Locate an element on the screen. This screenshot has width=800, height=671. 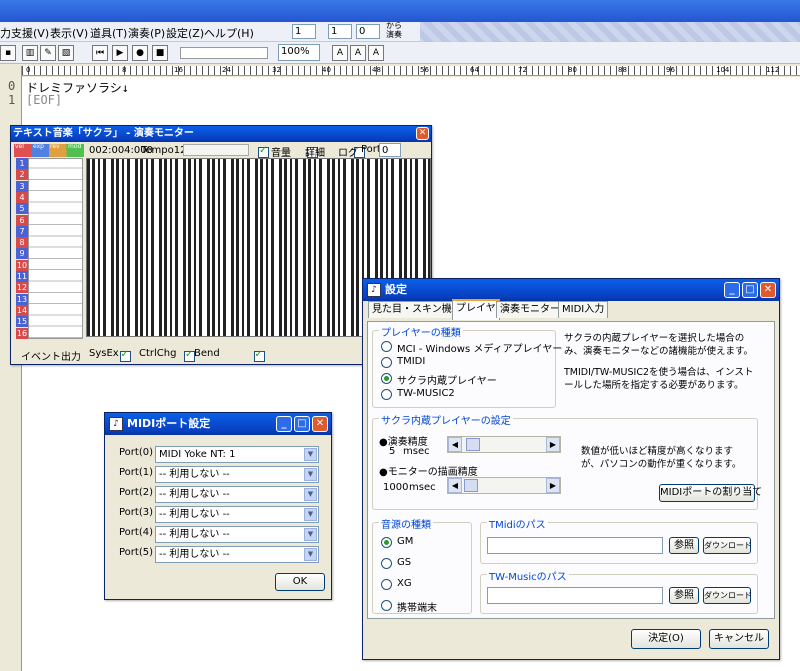
player-mci-label: MCI - Windows メディアプレイヤー is located at coordinates (480, 349).